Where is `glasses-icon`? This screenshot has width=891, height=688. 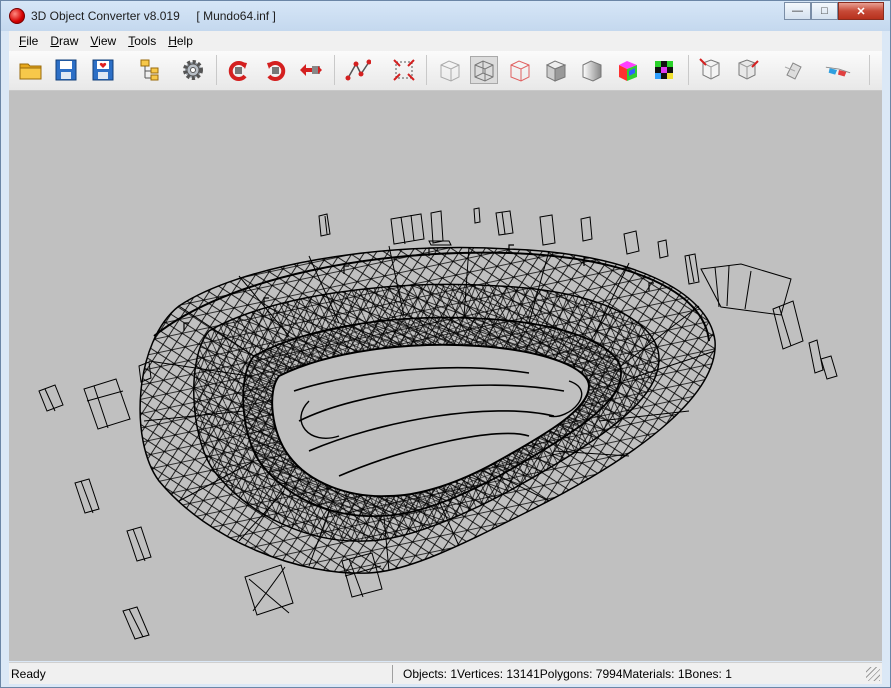 glasses-icon is located at coordinates (838, 71).